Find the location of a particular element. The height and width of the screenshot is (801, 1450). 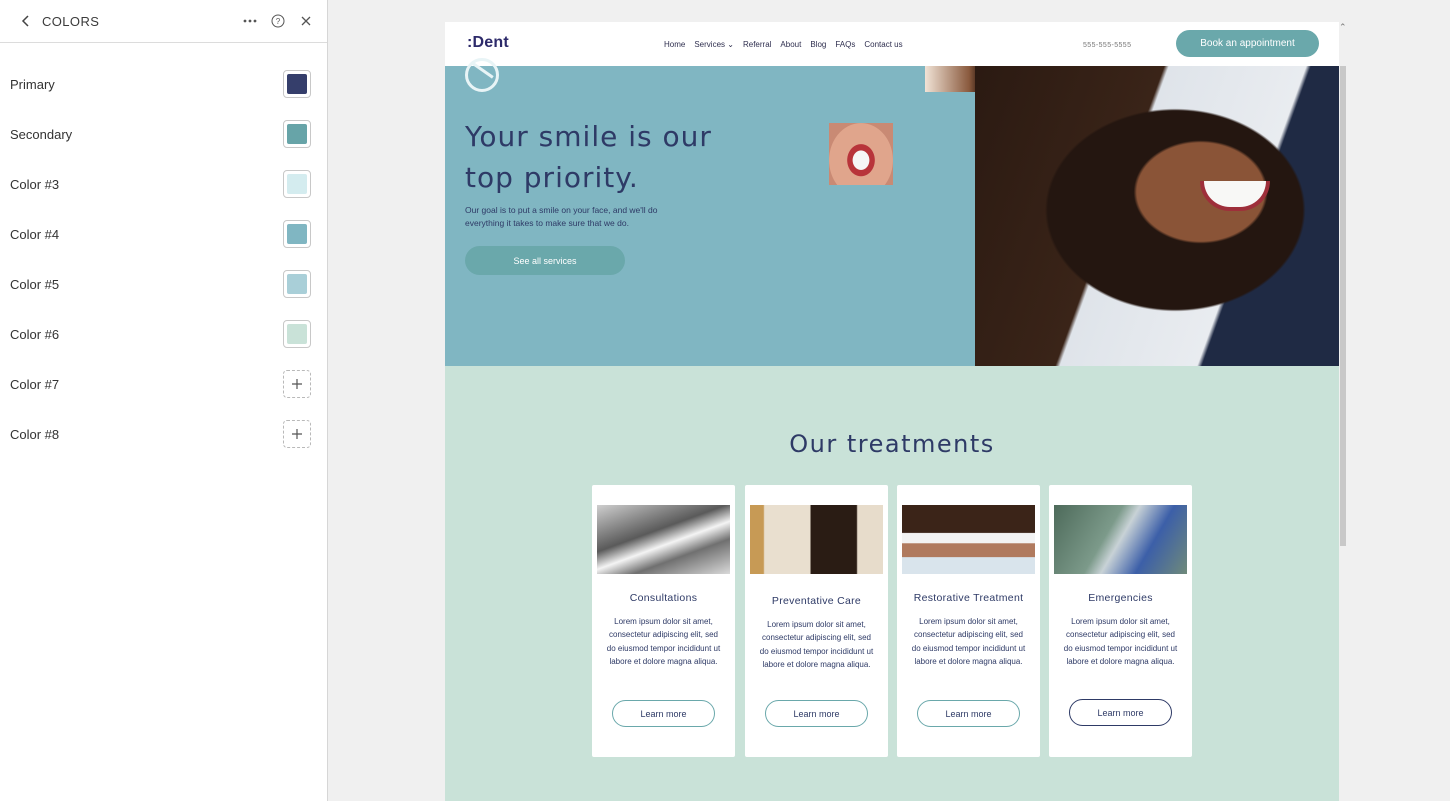

chevron-down-icon: ⌄ is located at coordinates (730, 44).